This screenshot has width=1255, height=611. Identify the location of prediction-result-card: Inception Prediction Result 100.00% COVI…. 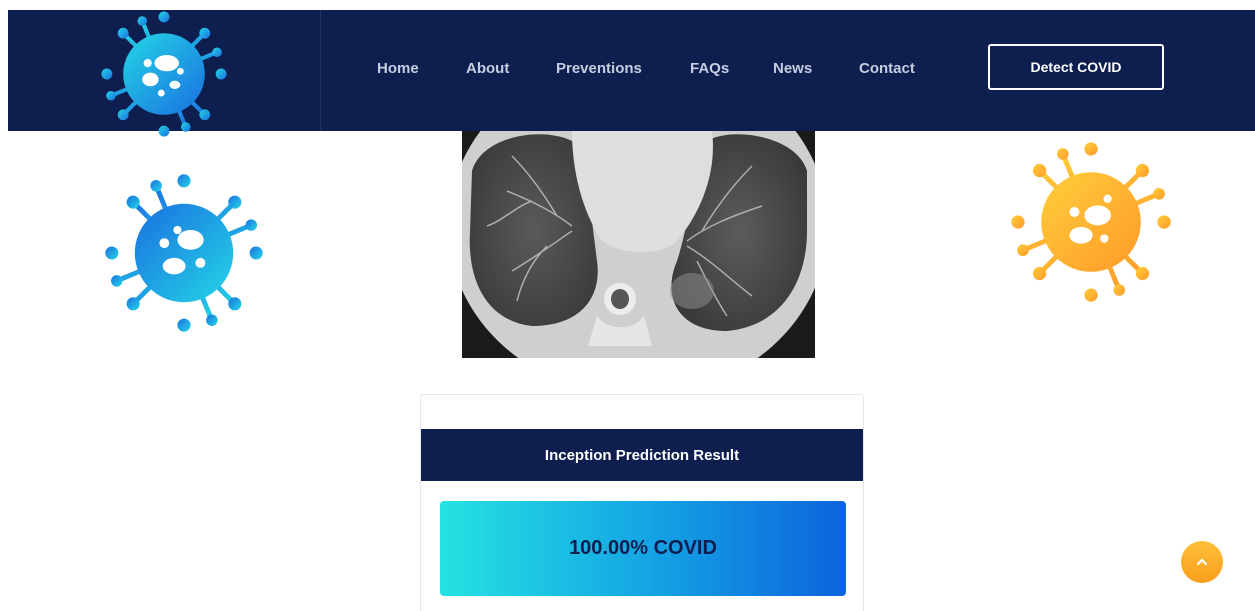
(642, 502).